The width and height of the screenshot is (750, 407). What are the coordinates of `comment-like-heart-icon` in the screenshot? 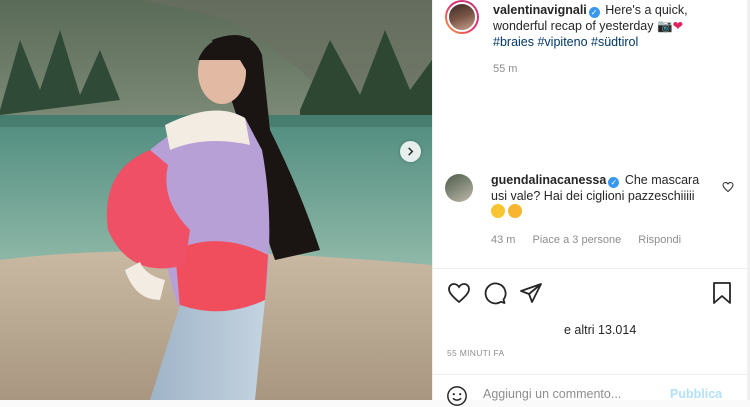 It's located at (728, 187).